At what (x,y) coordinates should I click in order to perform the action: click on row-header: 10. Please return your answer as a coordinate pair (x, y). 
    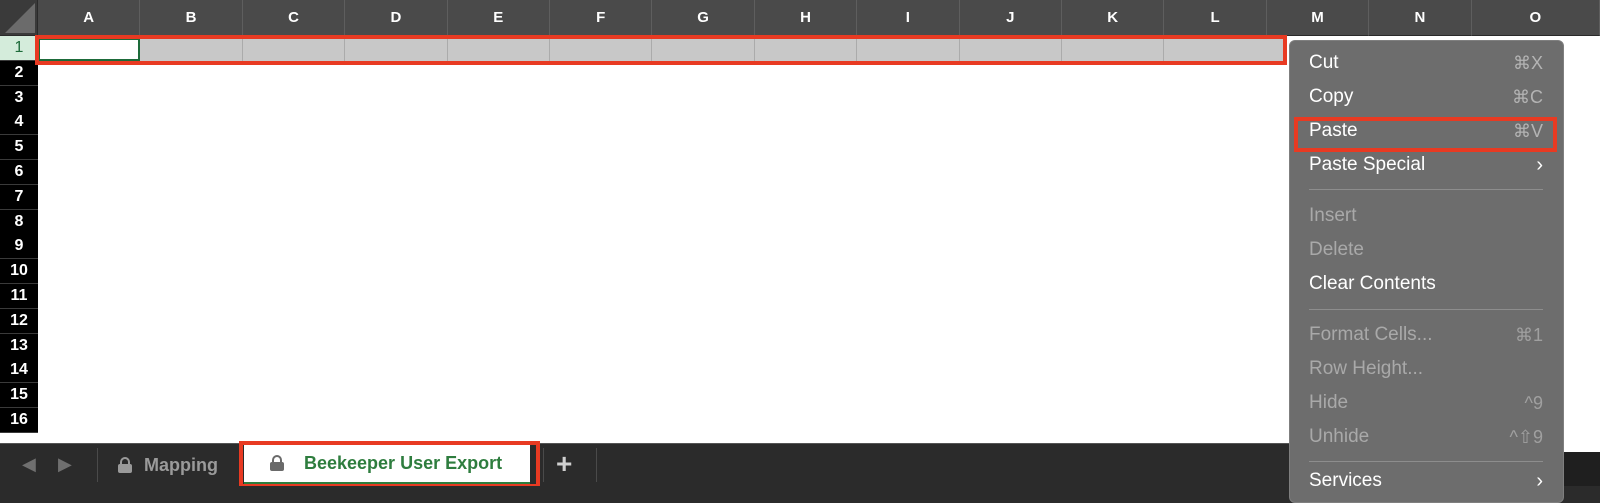
    Looking at the image, I should click on (19, 272).